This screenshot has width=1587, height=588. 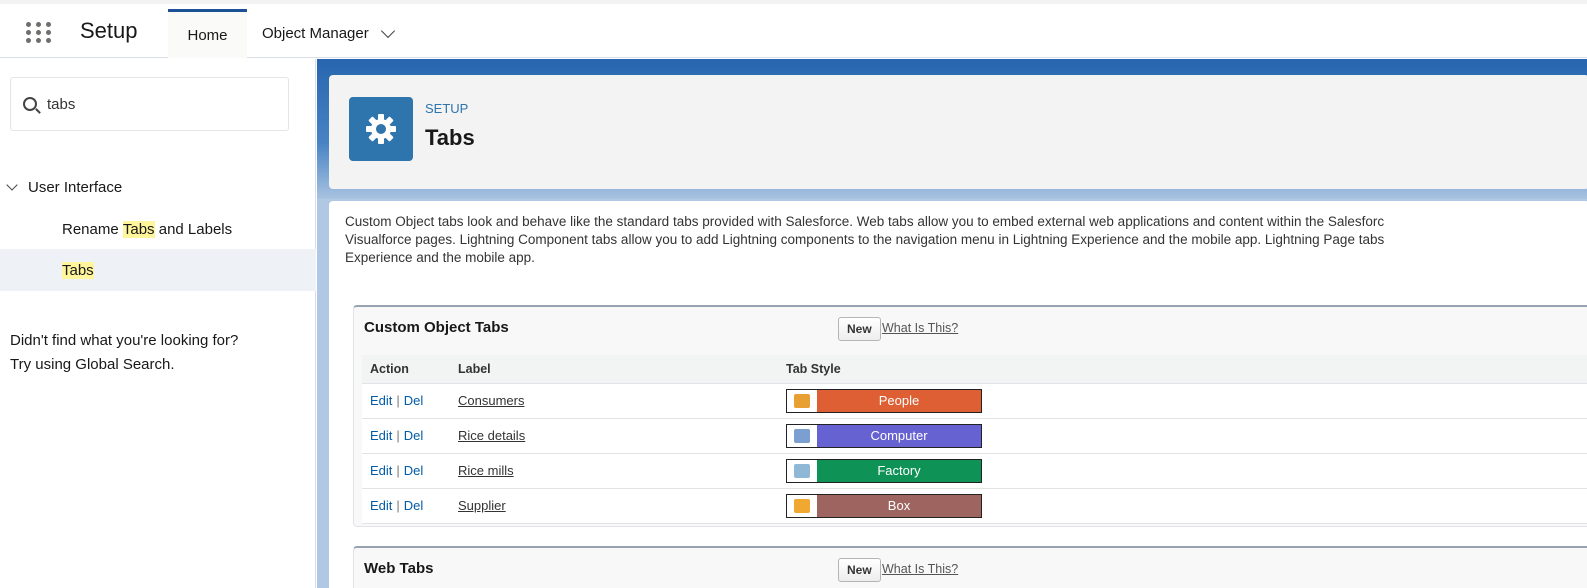 I want to click on tree-group-label: User Interface, so click(x=75, y=187).